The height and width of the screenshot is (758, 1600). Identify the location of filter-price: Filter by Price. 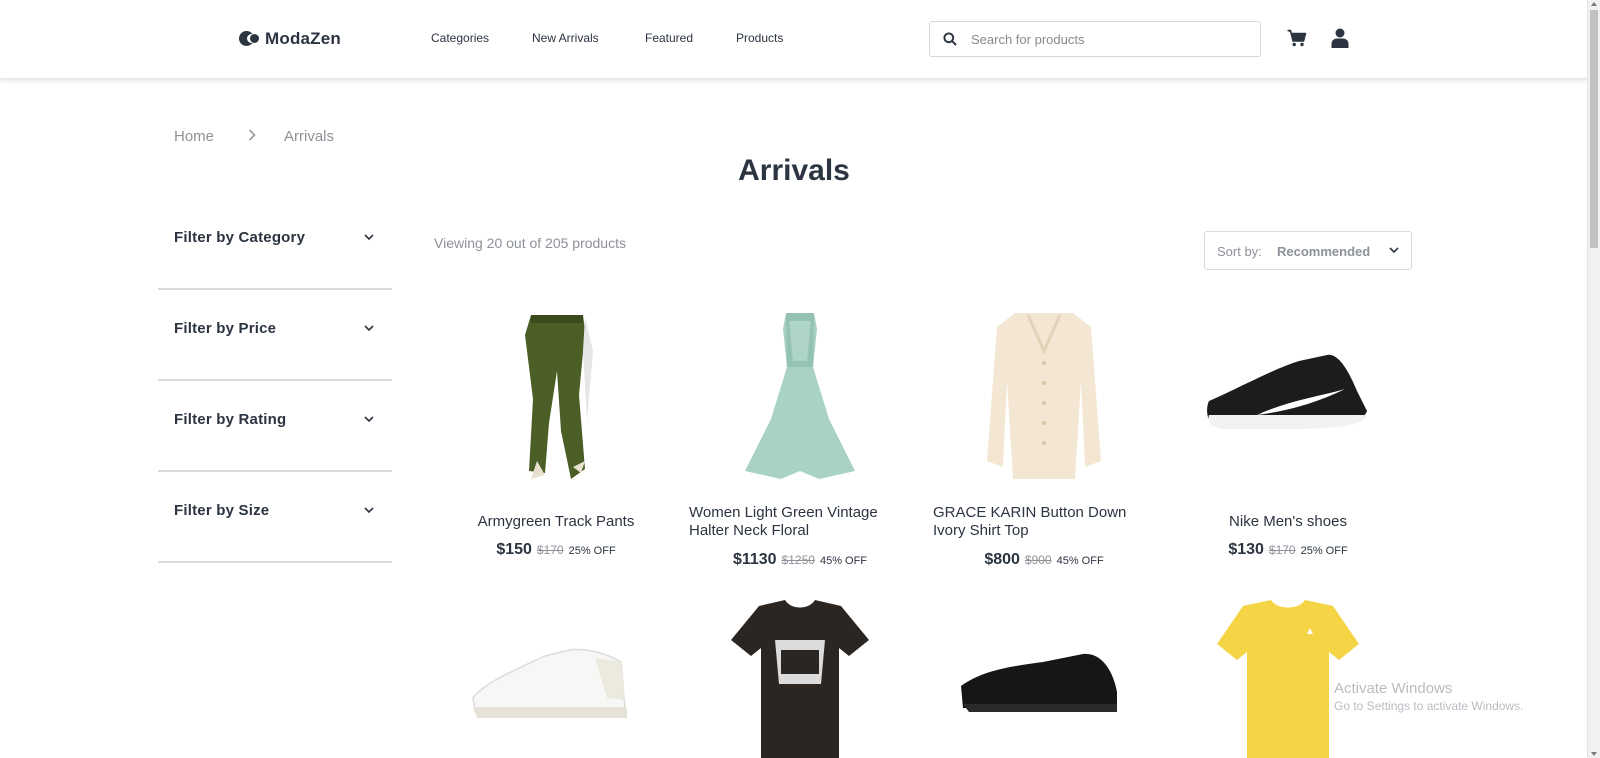
(275, 336).